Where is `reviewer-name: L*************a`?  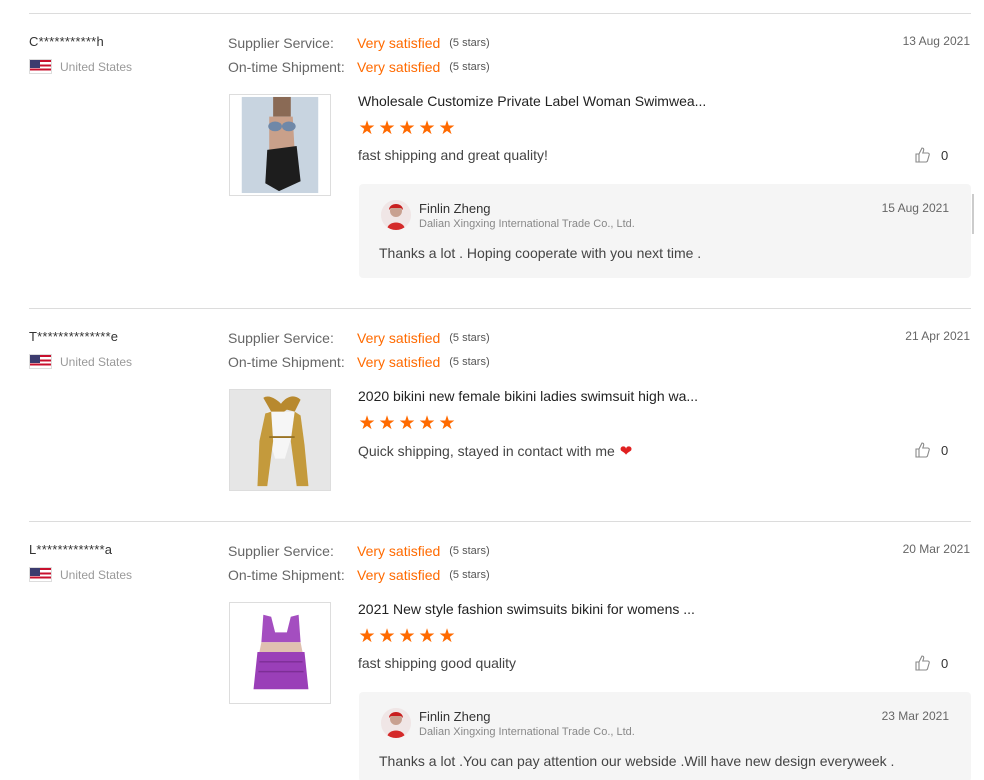
reviewer-name: L*************a is located at coordinates (71, 549).